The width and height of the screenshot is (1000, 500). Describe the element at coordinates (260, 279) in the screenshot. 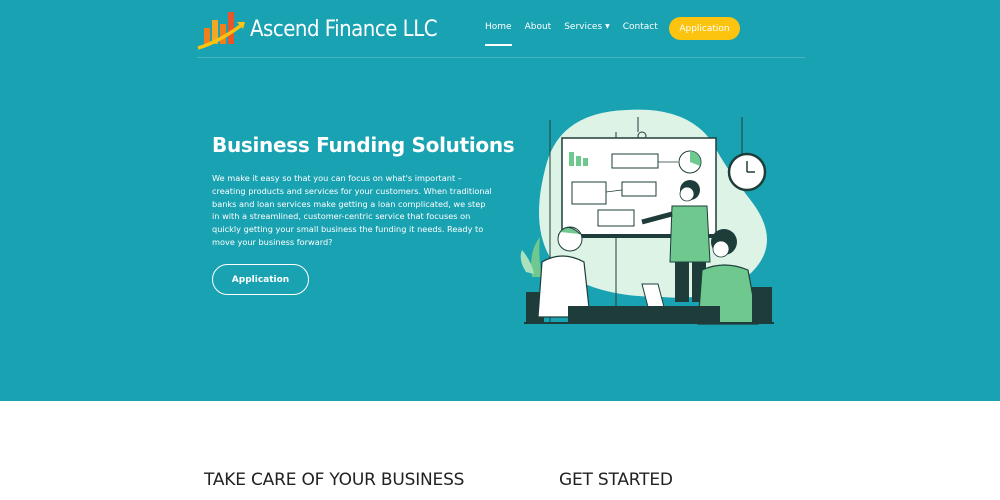

I see `hero-application-button: Application` at that location.